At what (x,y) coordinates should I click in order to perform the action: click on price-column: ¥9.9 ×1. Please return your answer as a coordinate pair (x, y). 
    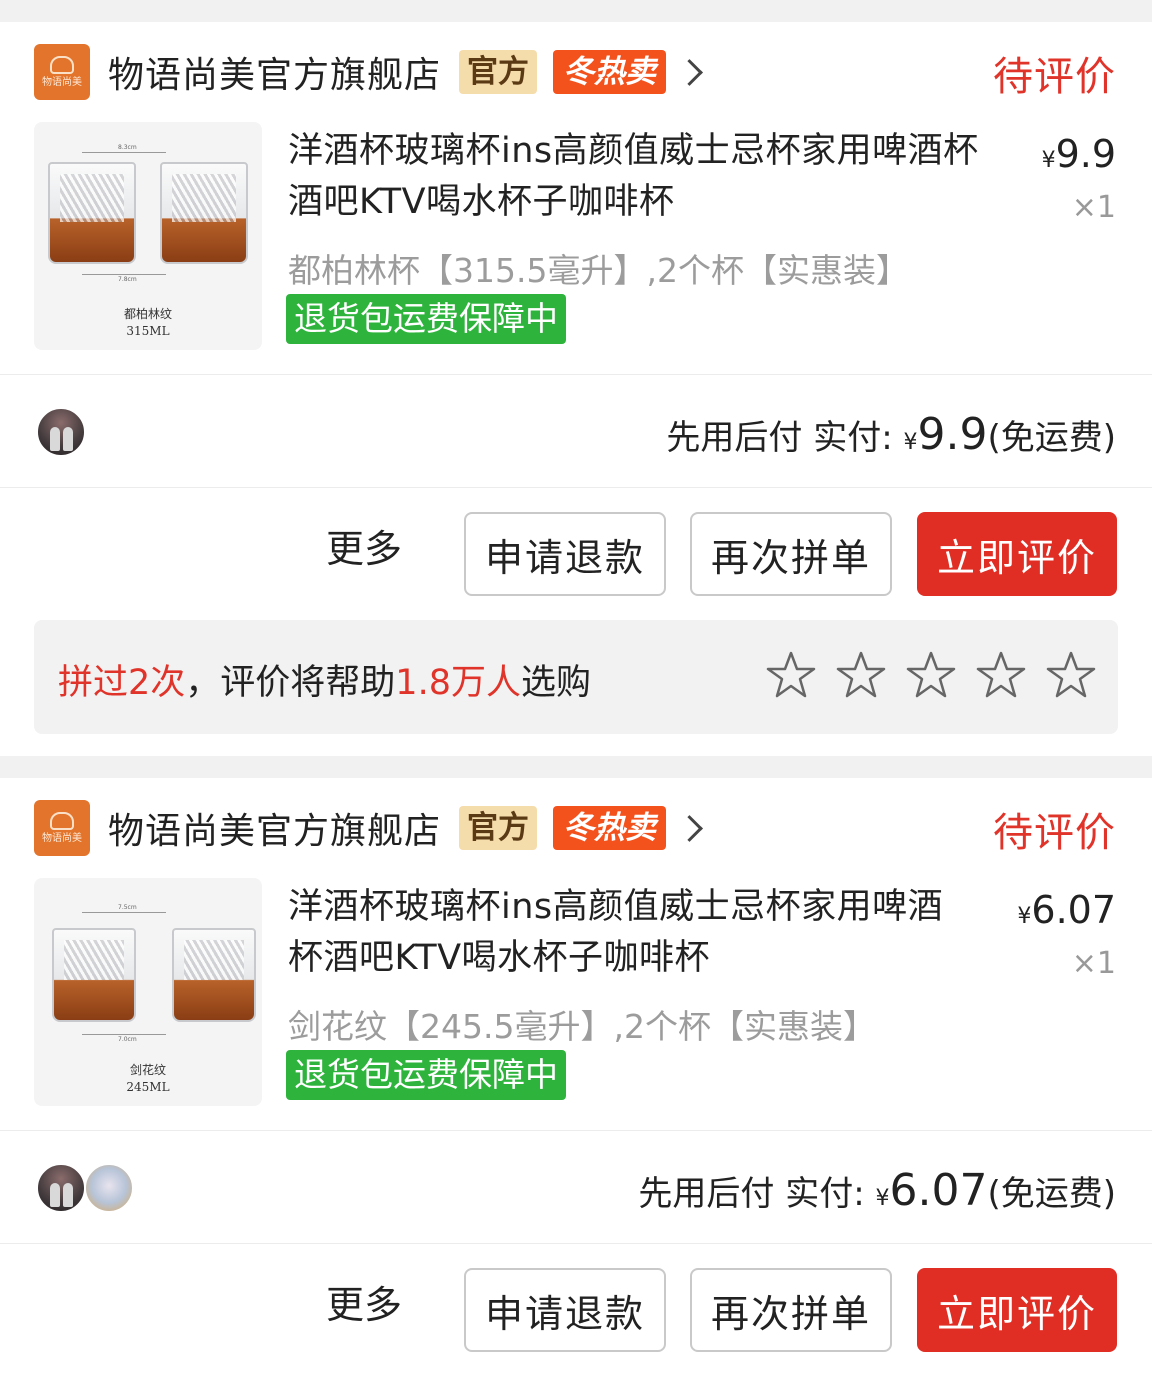
    Looking at the image, I should click on (1079, 178).